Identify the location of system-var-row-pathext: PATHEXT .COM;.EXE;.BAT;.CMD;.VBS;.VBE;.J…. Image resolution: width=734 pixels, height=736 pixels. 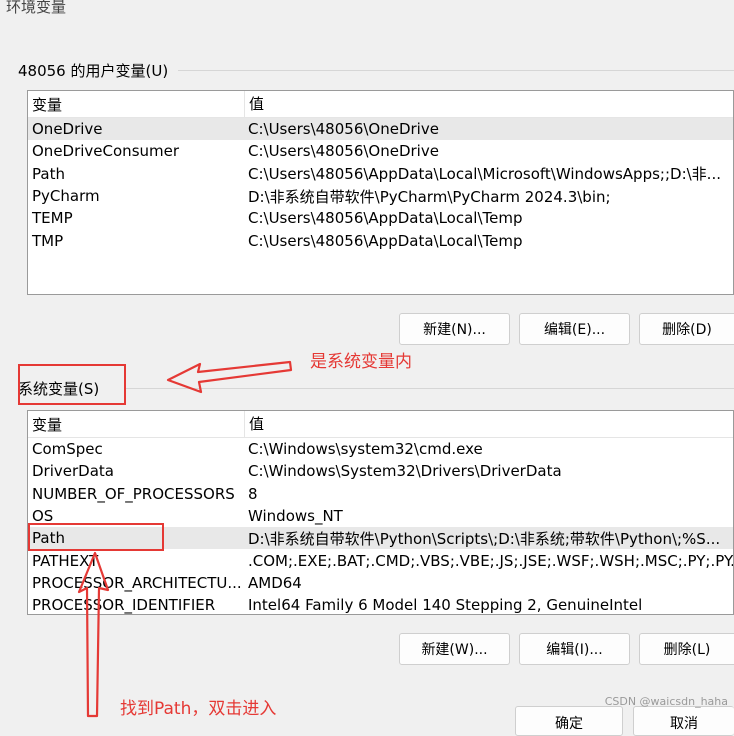
(380, 560).